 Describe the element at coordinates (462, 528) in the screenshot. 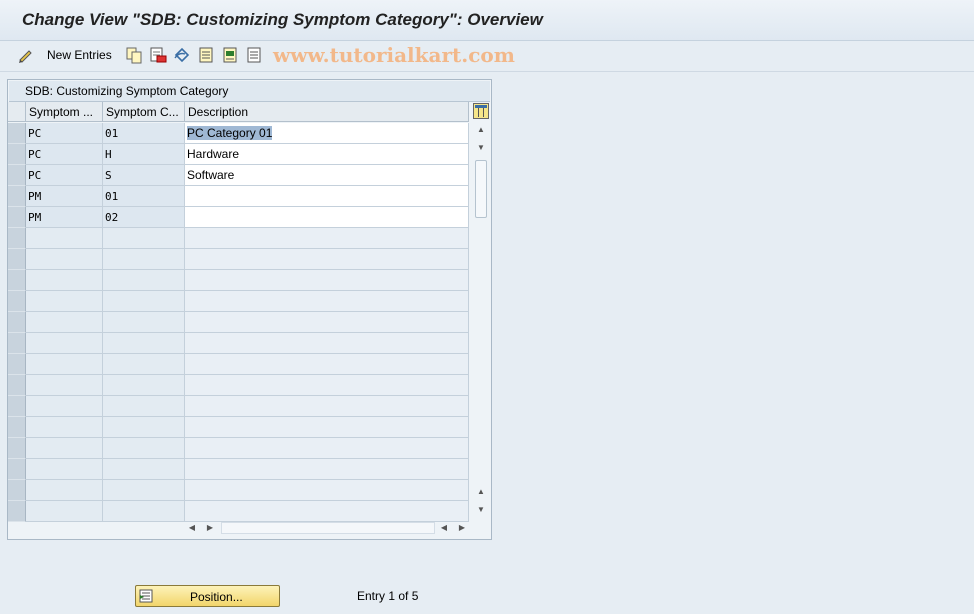

I see `scroll-end-right-button: ▶` at that location.